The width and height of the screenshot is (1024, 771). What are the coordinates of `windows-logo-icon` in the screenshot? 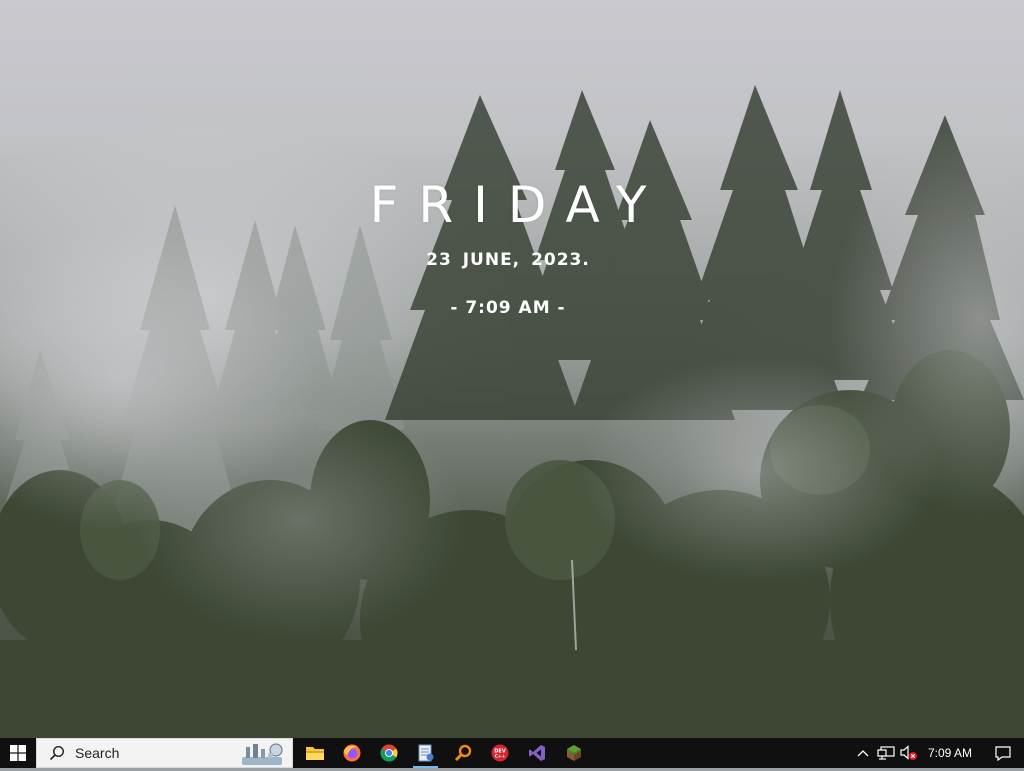 It's located at (18, 753).